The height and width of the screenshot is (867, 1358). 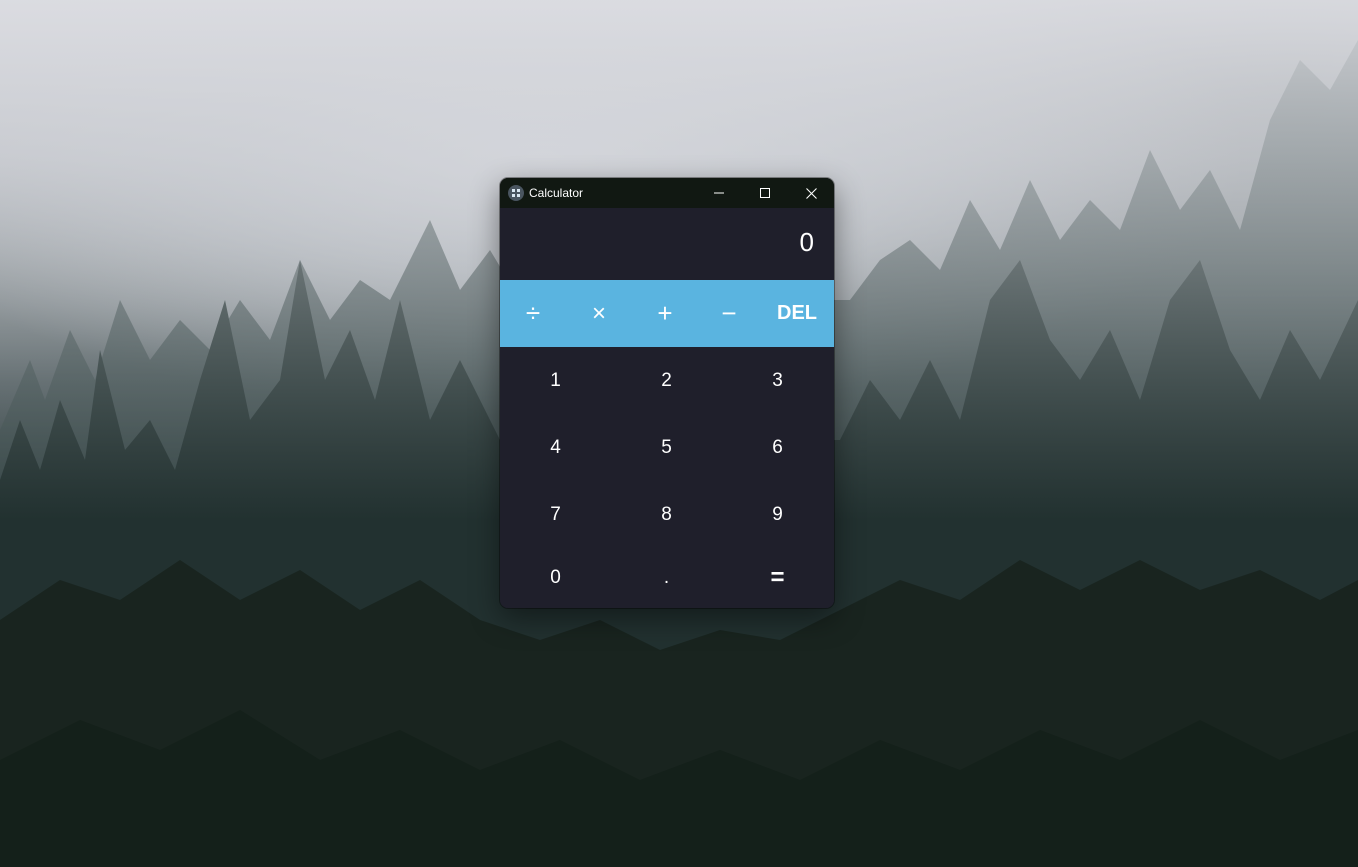 I want to click on decimal-point-key: ., so click(x=666, y=578).